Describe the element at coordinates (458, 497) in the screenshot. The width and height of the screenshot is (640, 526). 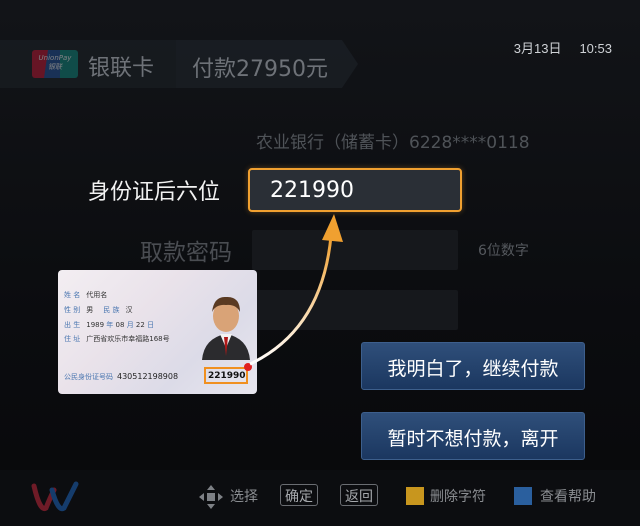
I see `footer-delete-hint: 删除字符` at that location.